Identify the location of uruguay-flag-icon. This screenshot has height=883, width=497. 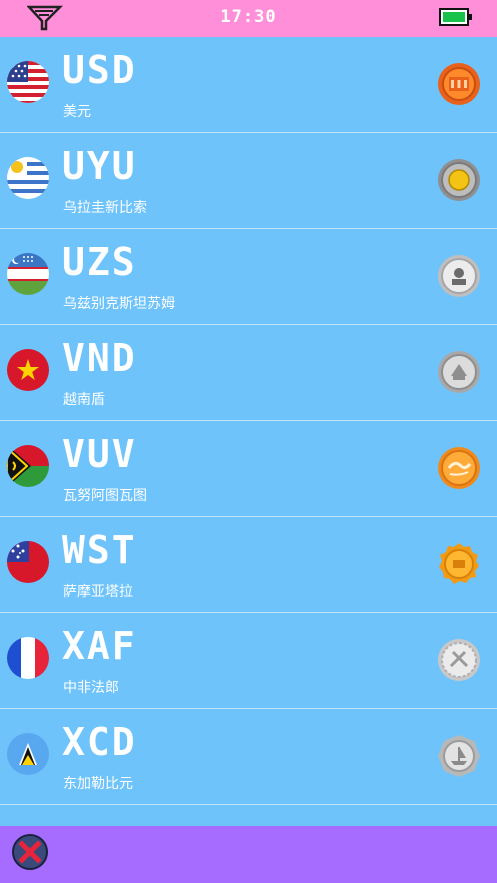
(28, 178).